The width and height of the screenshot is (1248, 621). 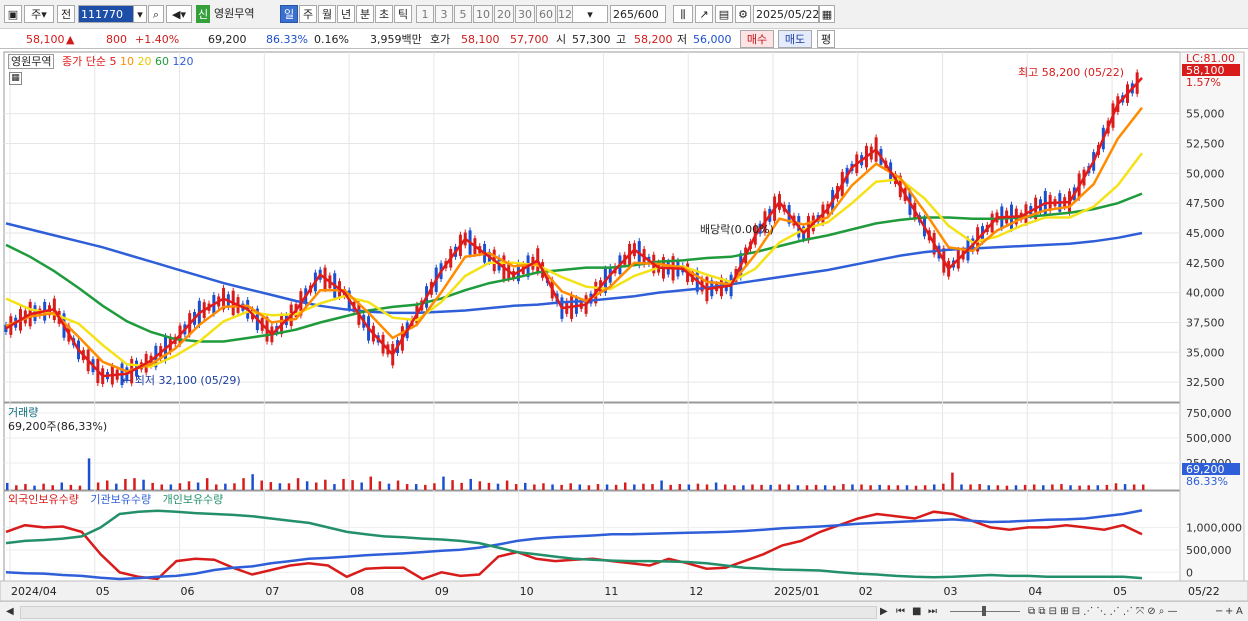 What do you see at coordinates (272, 591) in the screenshot?
I see `x-tick-label: 07` at bounding box center [272, 591].